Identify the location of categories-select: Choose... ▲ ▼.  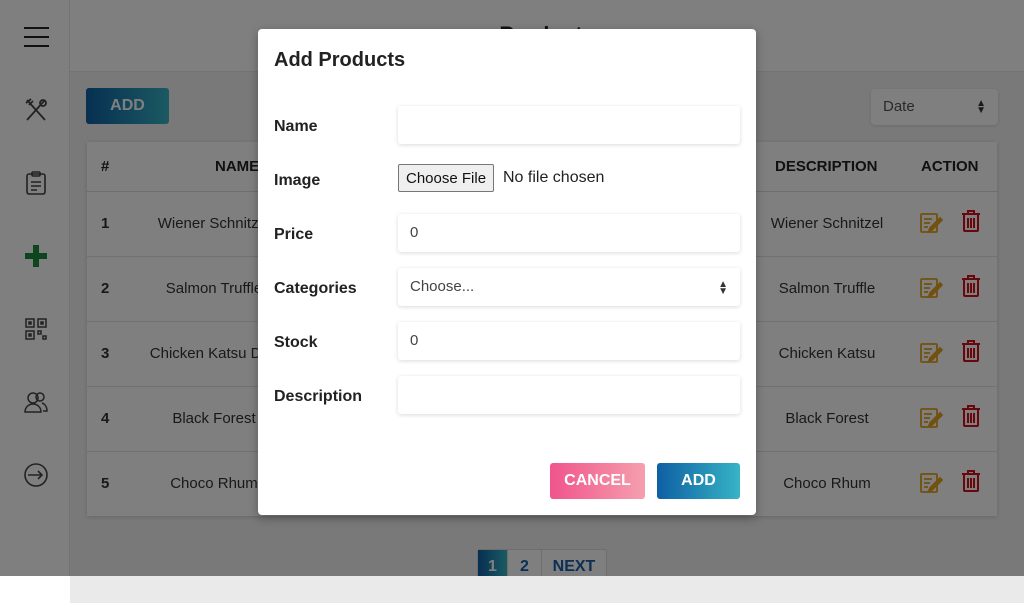
(569, 287).